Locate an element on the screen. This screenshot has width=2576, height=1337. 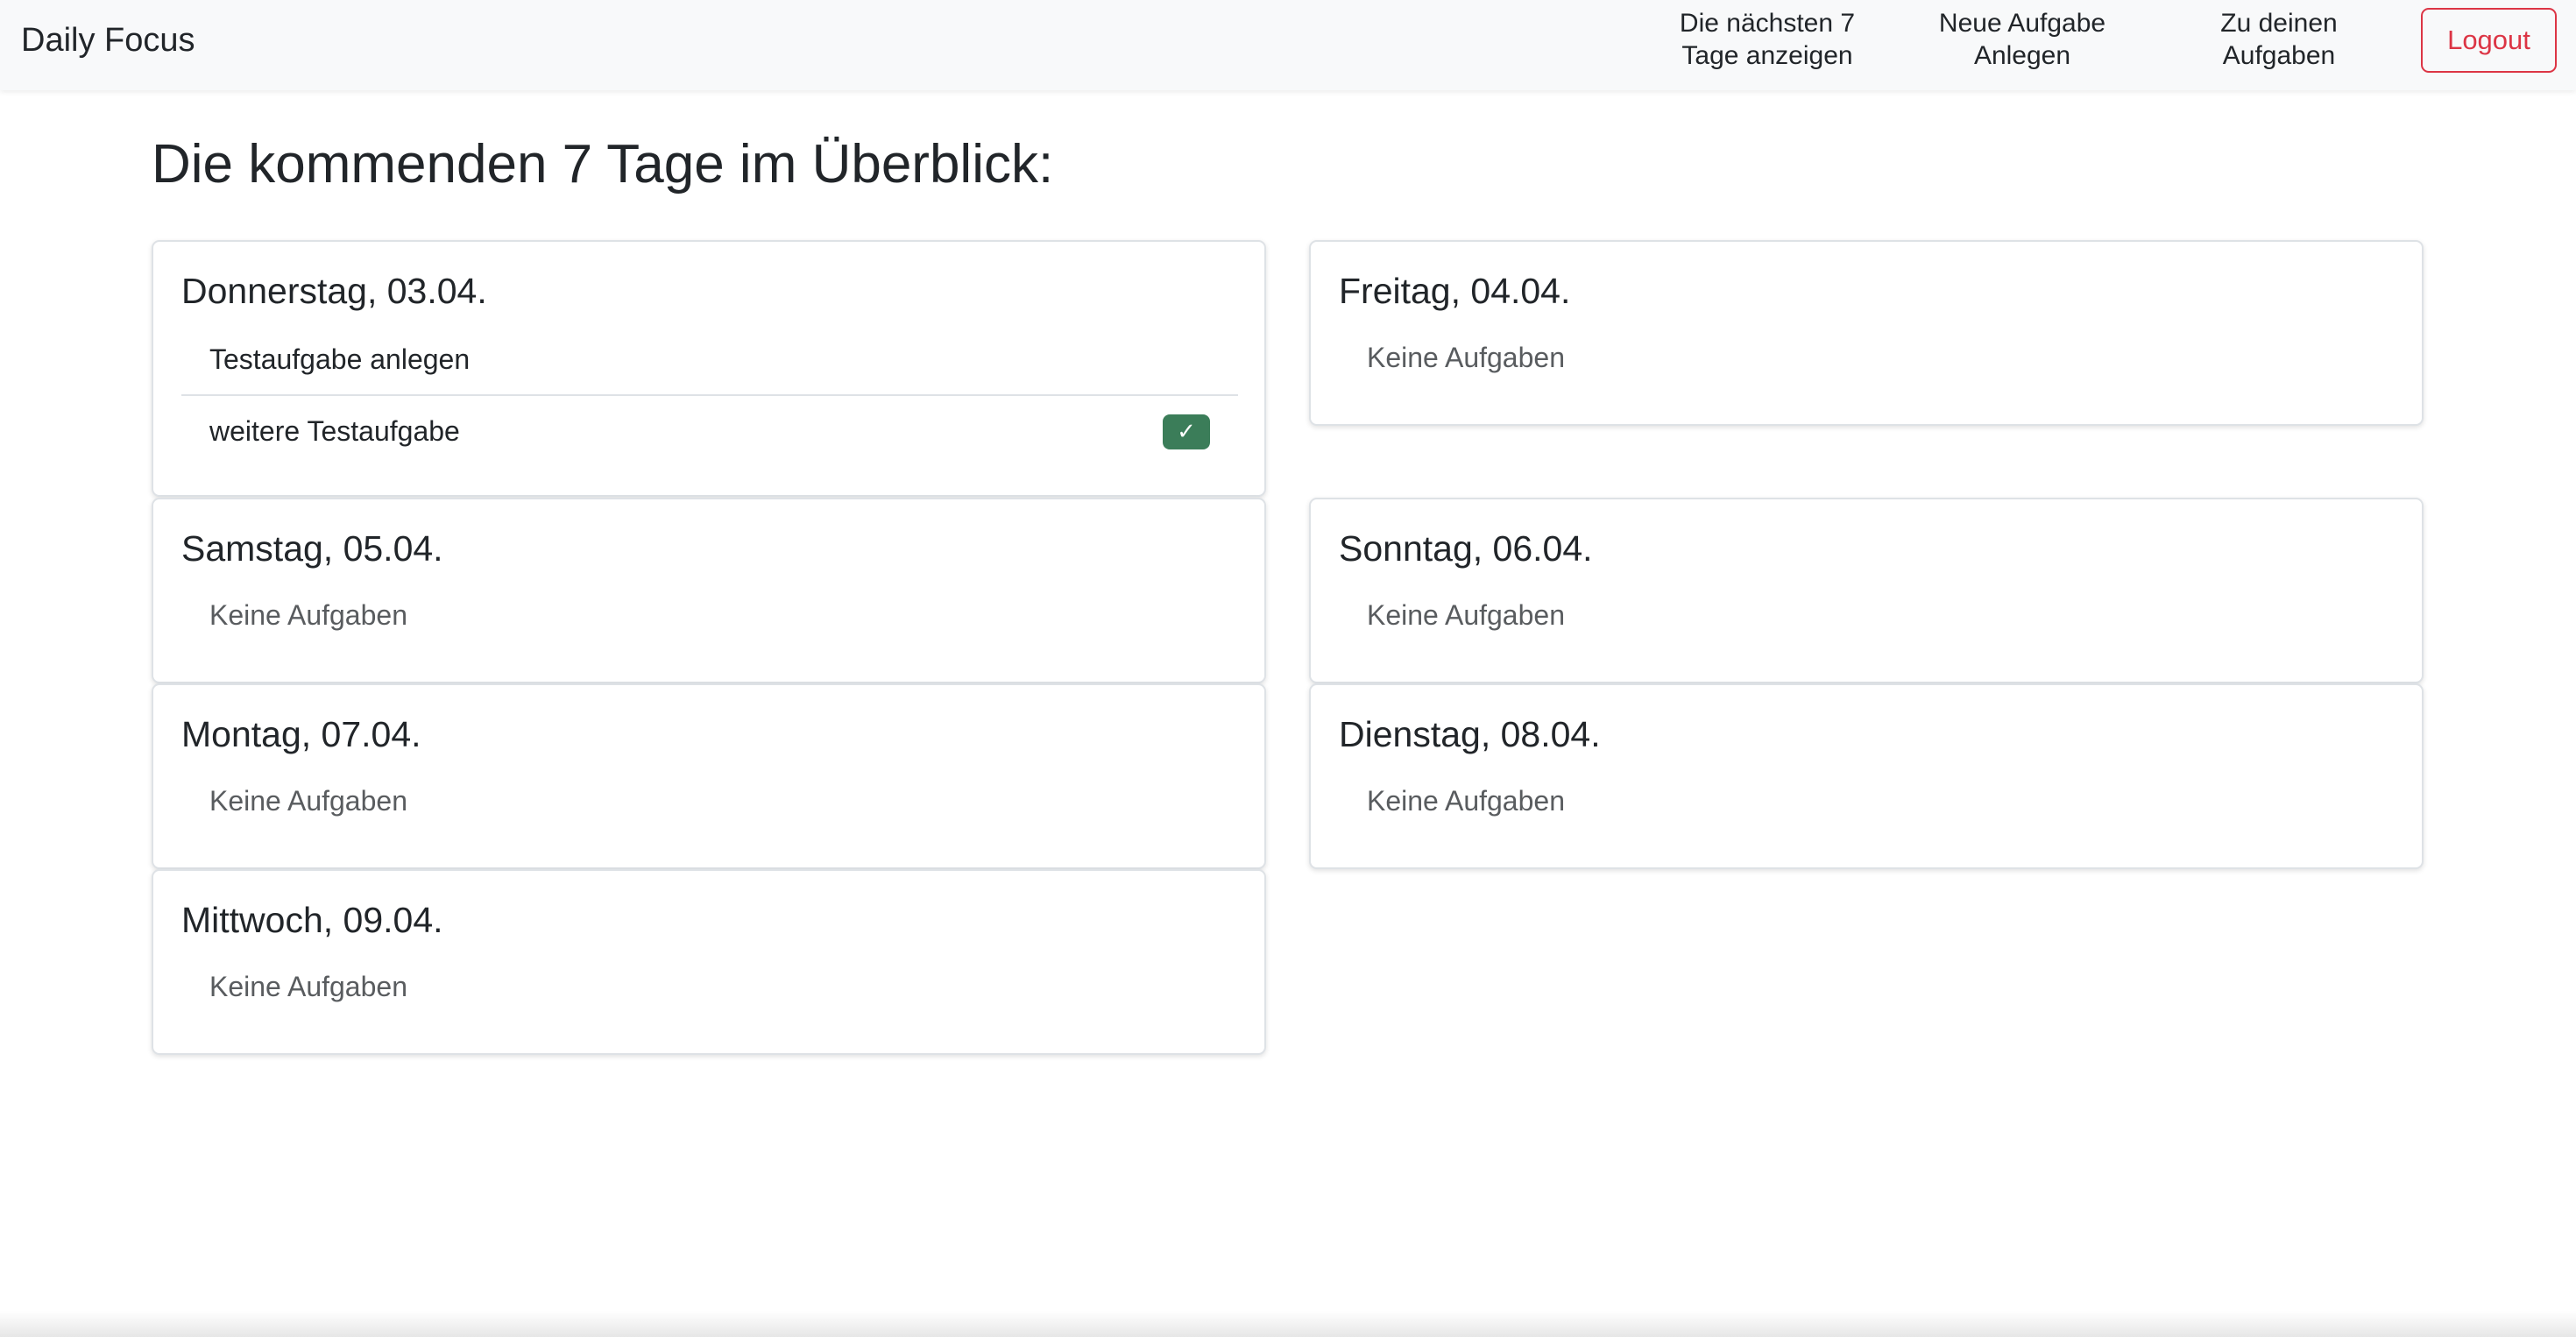
day-card-monday: Montag, 07.04. Keine Aufgaben is located at coordinates (709, 776).